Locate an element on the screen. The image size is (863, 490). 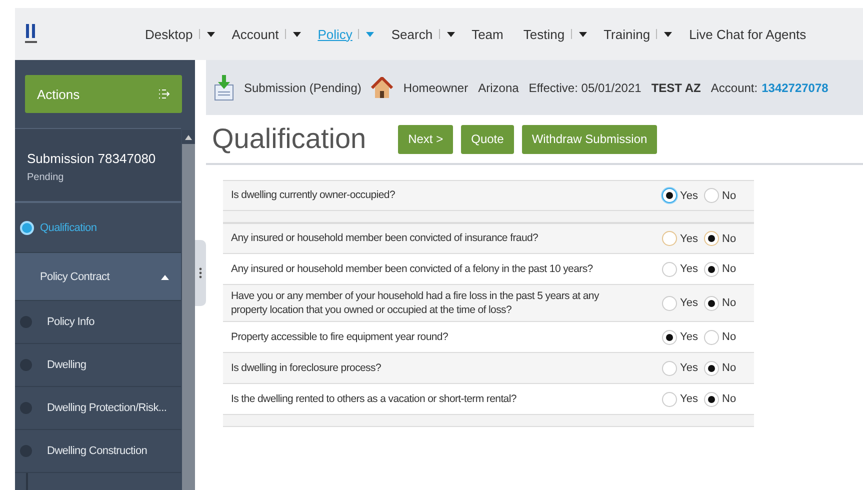
page-title: Qualification is located at coordinates (289, 139).